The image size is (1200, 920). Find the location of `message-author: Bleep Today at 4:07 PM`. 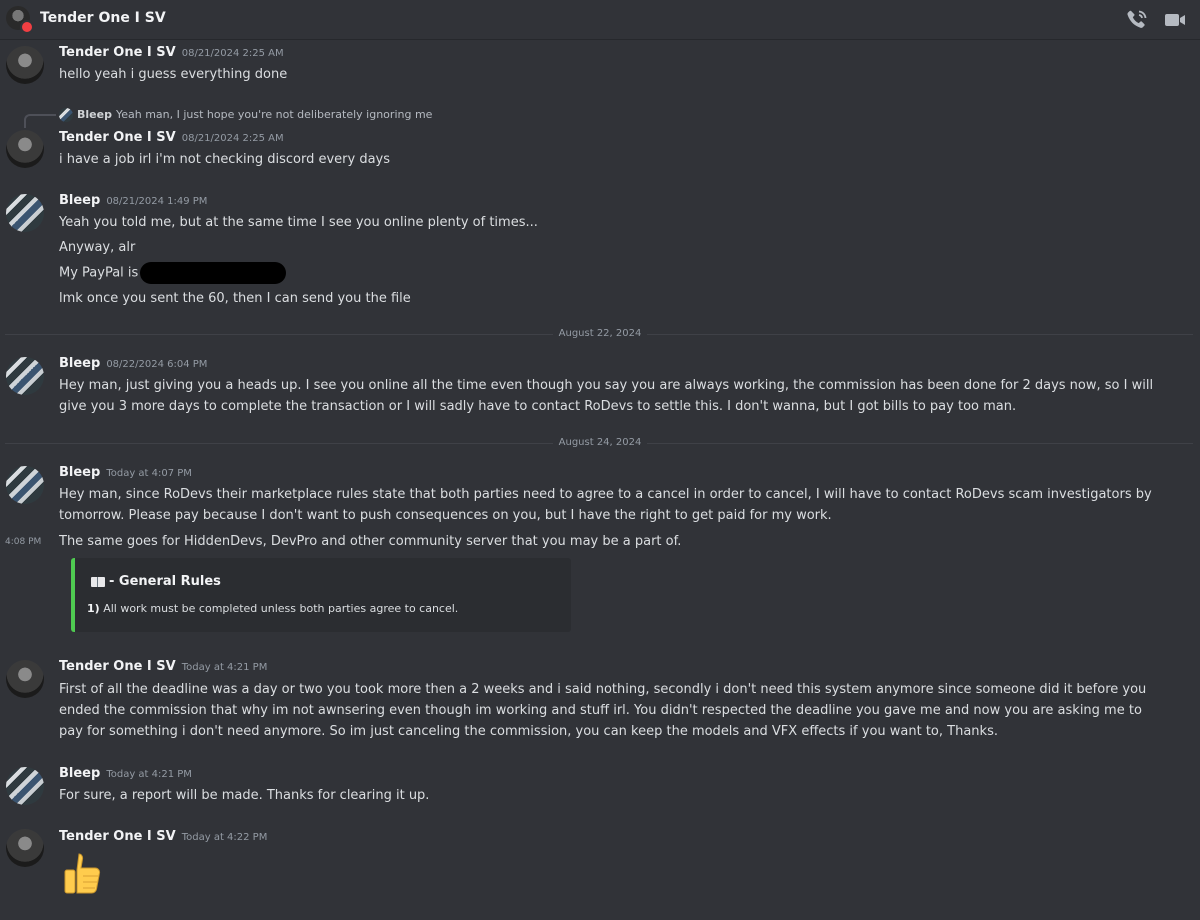

message-author: Bleep Today at 4:07 PM is located at coordinates (125, 472).